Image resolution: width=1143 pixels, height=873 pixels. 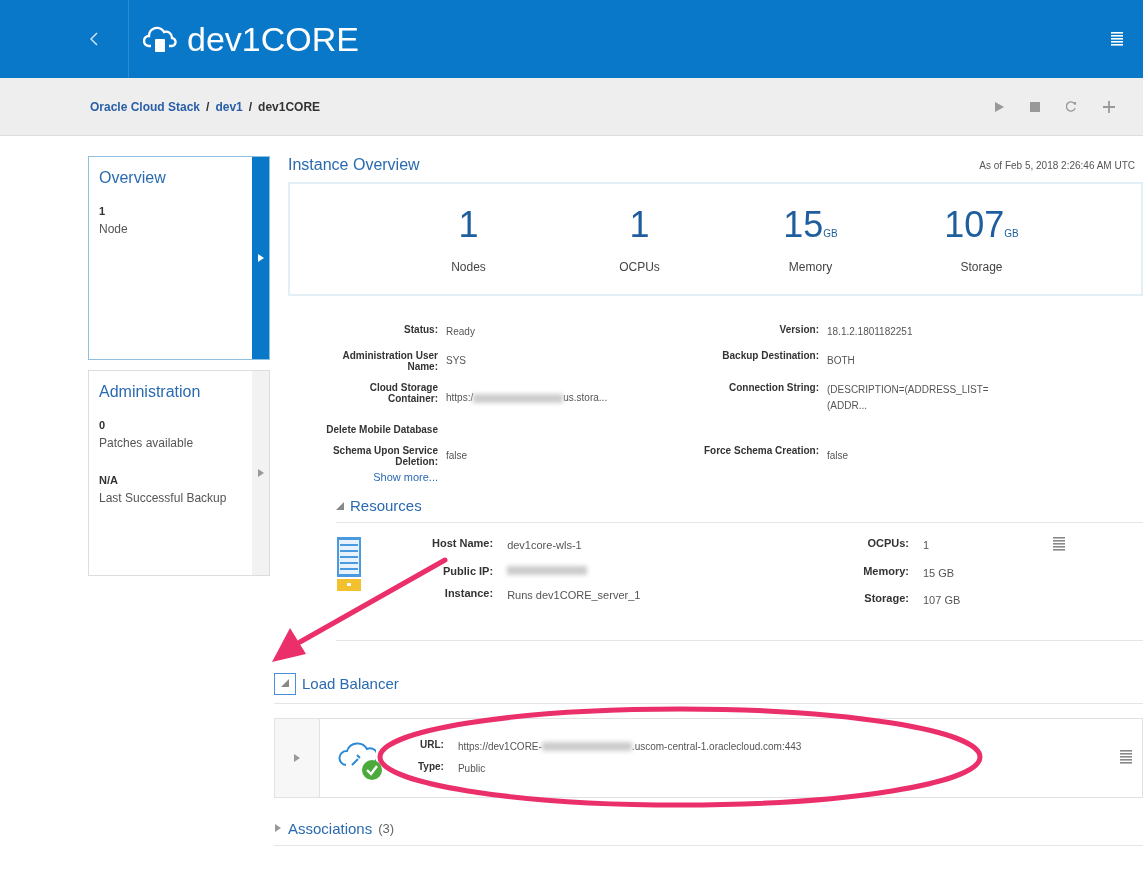 I want to click on play-icon, so click(x=999, y=106).